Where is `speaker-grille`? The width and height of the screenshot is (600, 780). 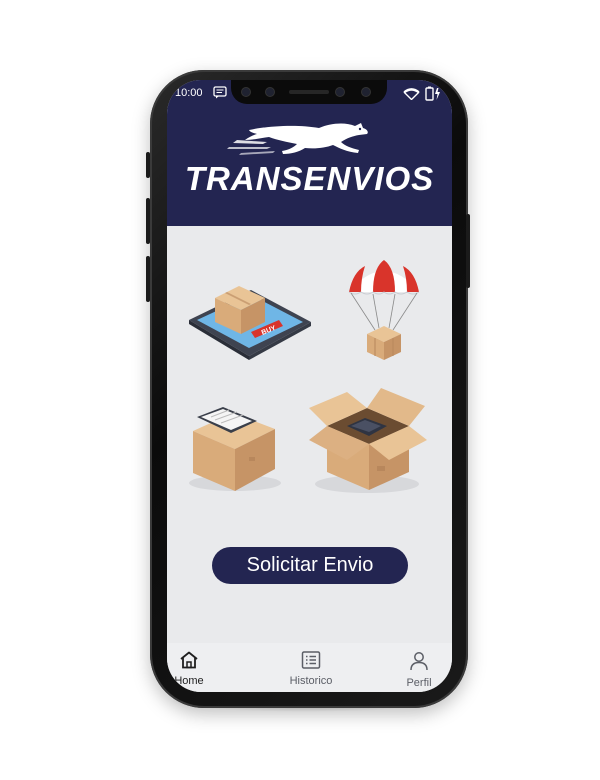
speaker-grille is located at coordinates (309, 92).